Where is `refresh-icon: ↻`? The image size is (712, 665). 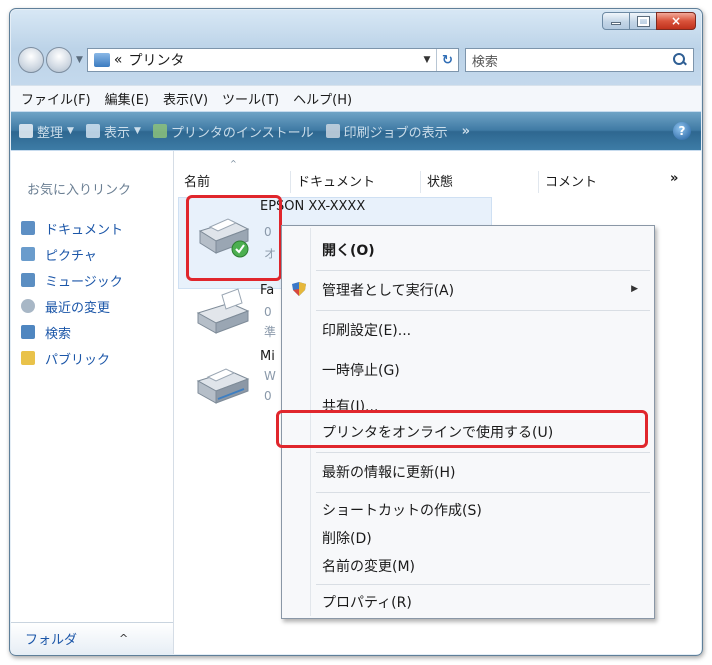
refresh-icon: ↻ is located at coordinates (446, 60).